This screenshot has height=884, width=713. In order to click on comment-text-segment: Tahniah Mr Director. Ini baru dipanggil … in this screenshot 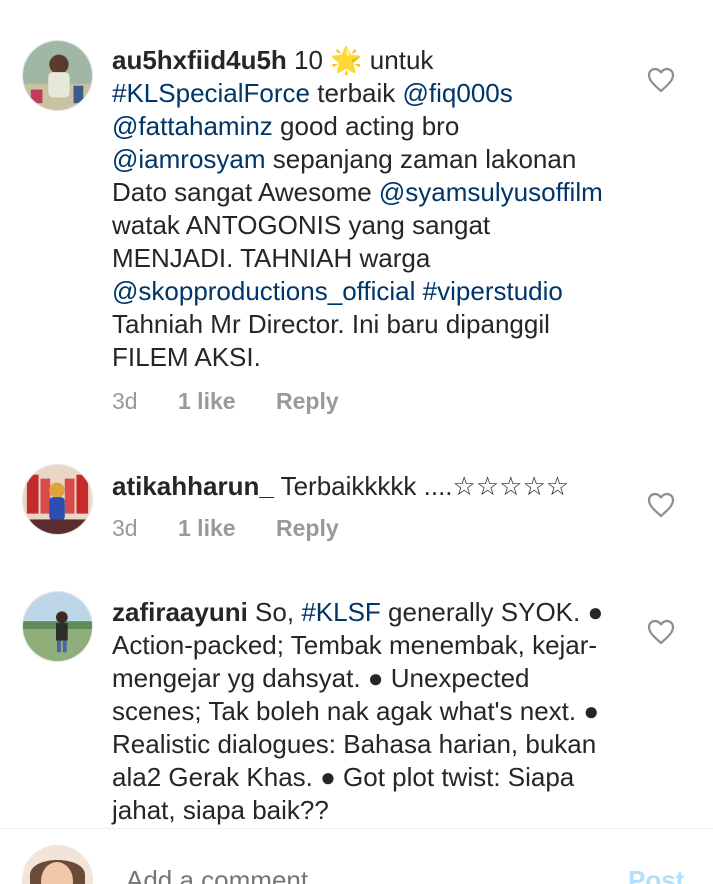, I will do `click(331, 340)`.